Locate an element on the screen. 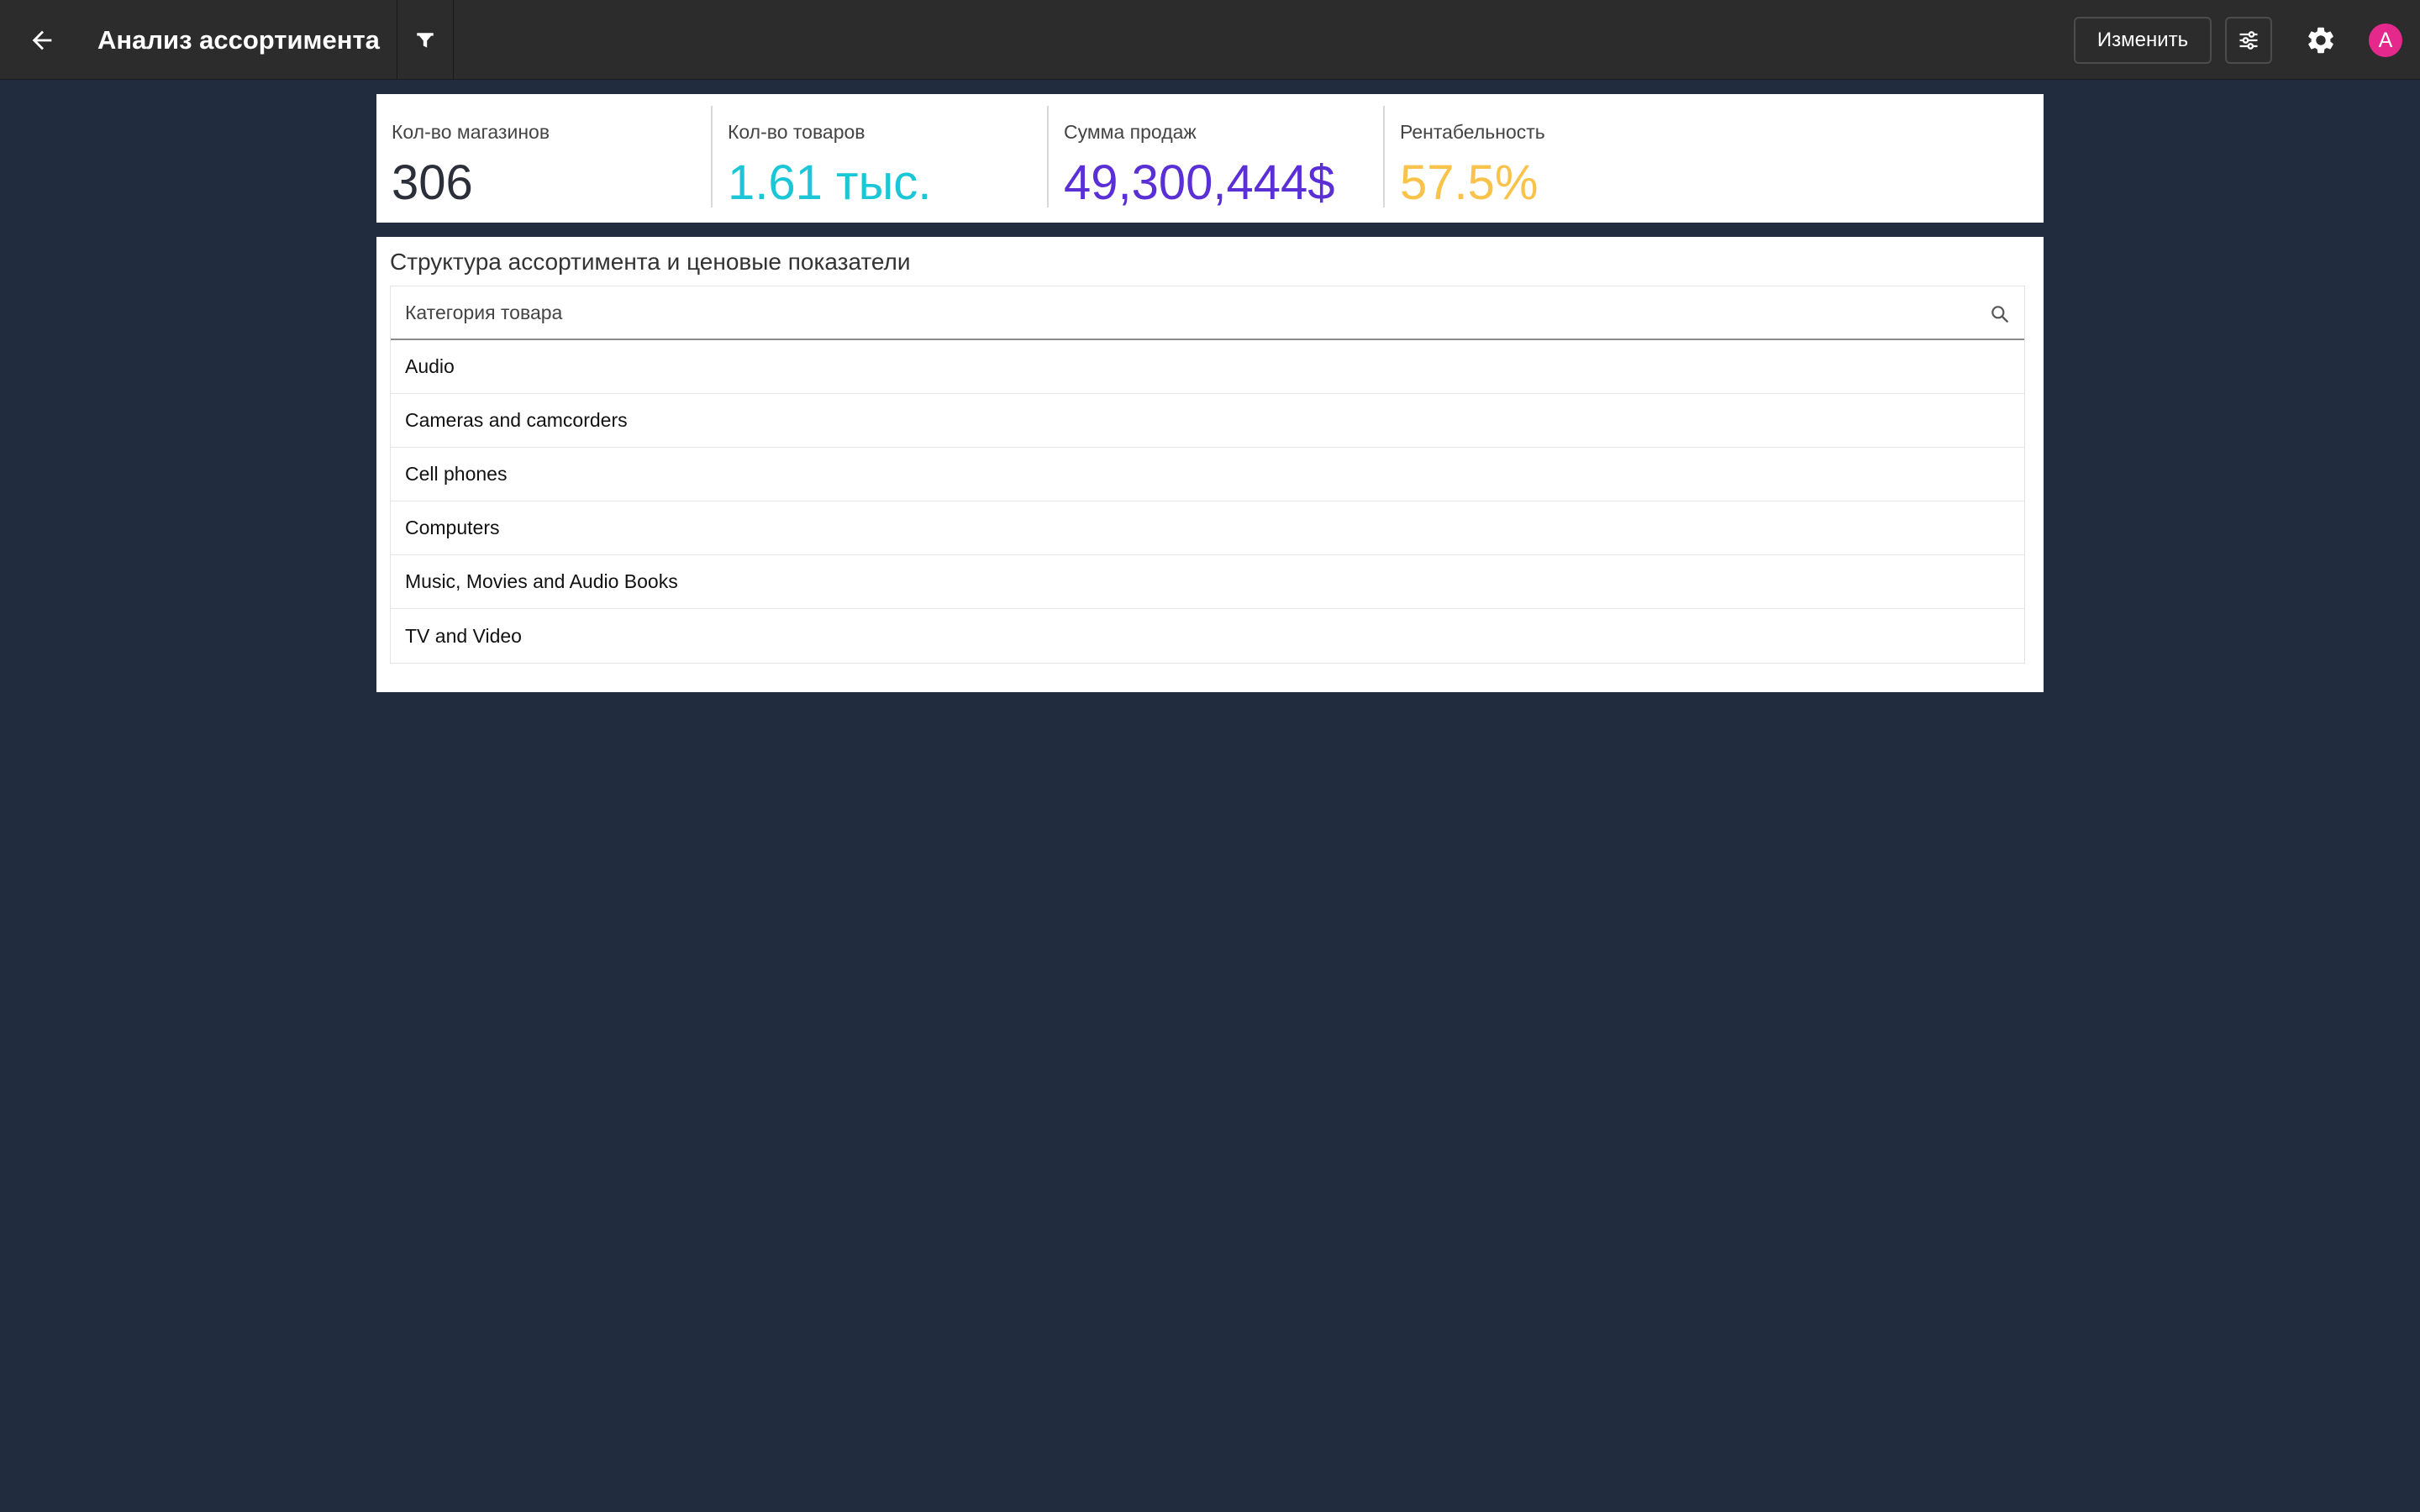 The image size is (2420, 1512). filter-button is located at coordinates (426, 40).